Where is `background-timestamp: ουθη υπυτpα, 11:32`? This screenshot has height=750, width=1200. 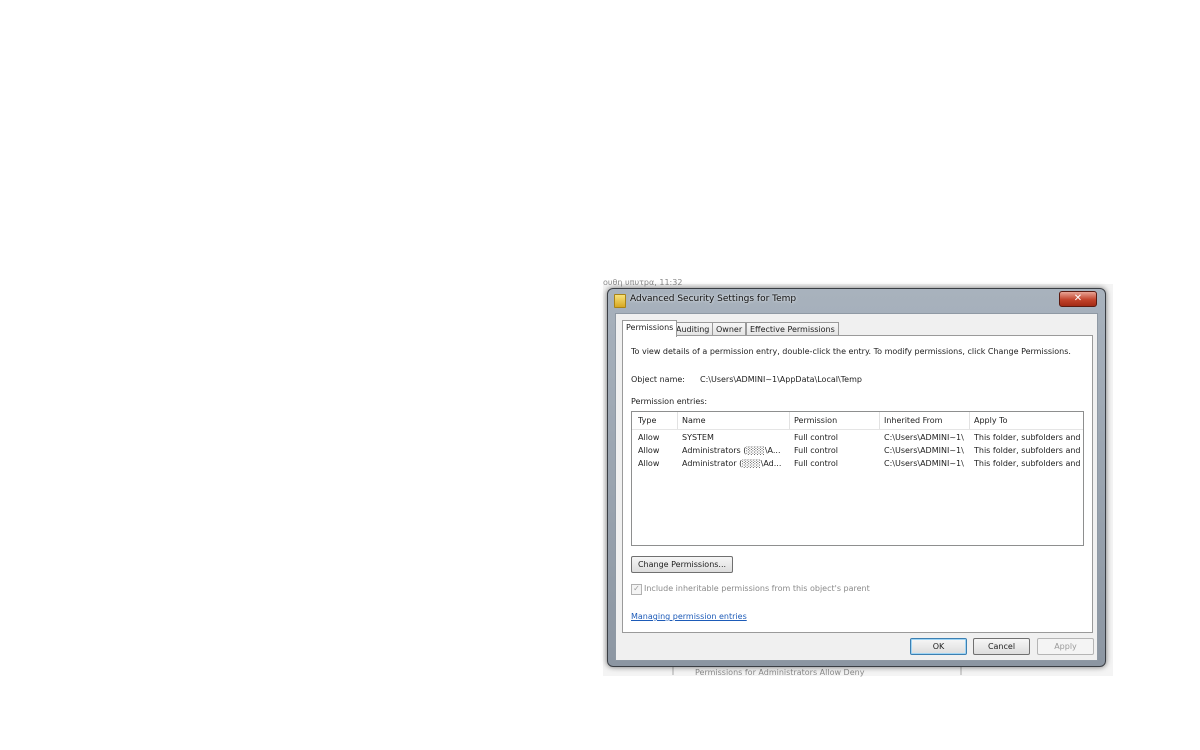
background-timestamp: ουθη υπυτpα, 11:32 is located at coordinates (643, 282).